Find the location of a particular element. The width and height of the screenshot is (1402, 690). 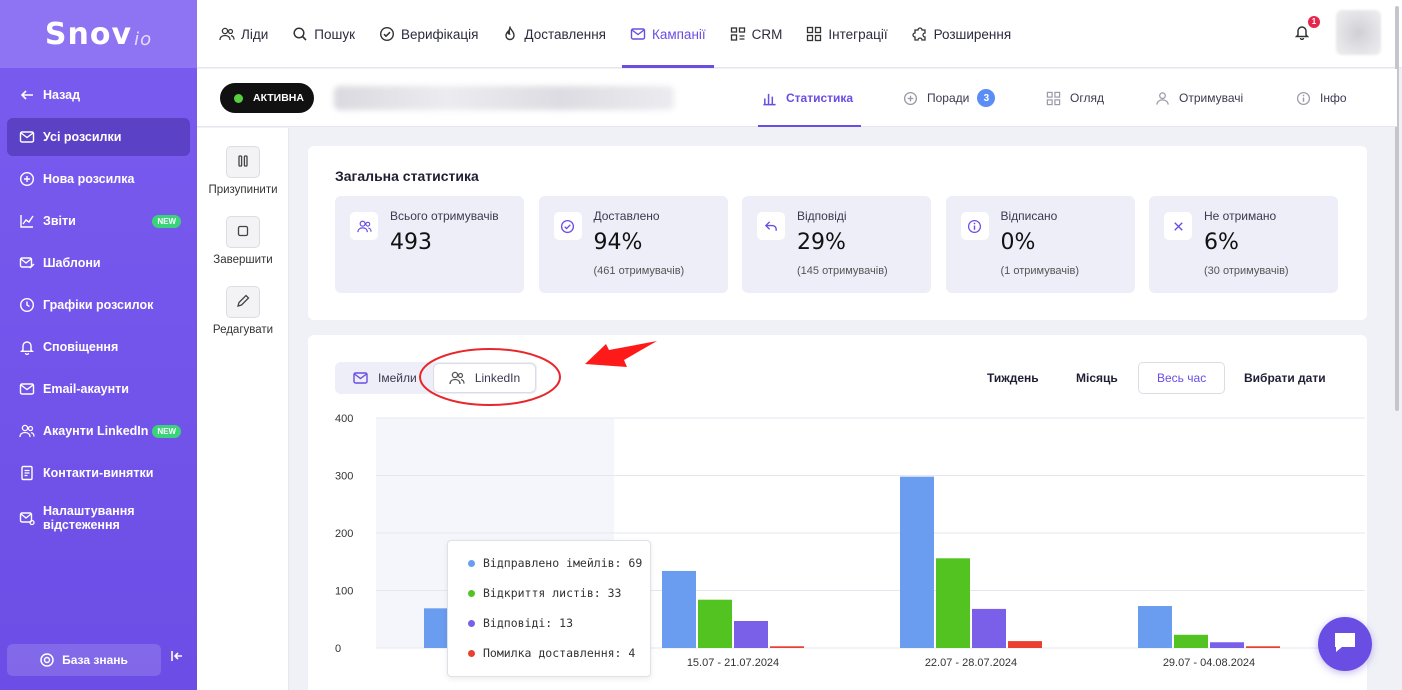

sidebar-item-3: Звіти NEW is located at coordinates (98, 221).